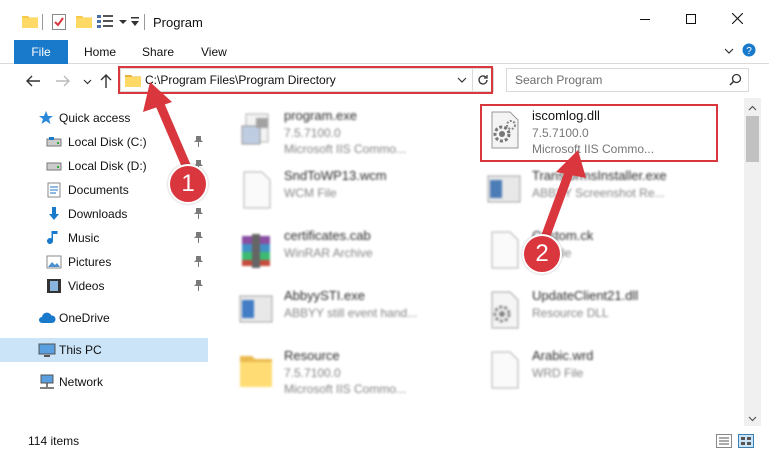 This screenshot has width=769, height=467. I want to click on sidebar-item-videos: Videos, so click(104, 286).